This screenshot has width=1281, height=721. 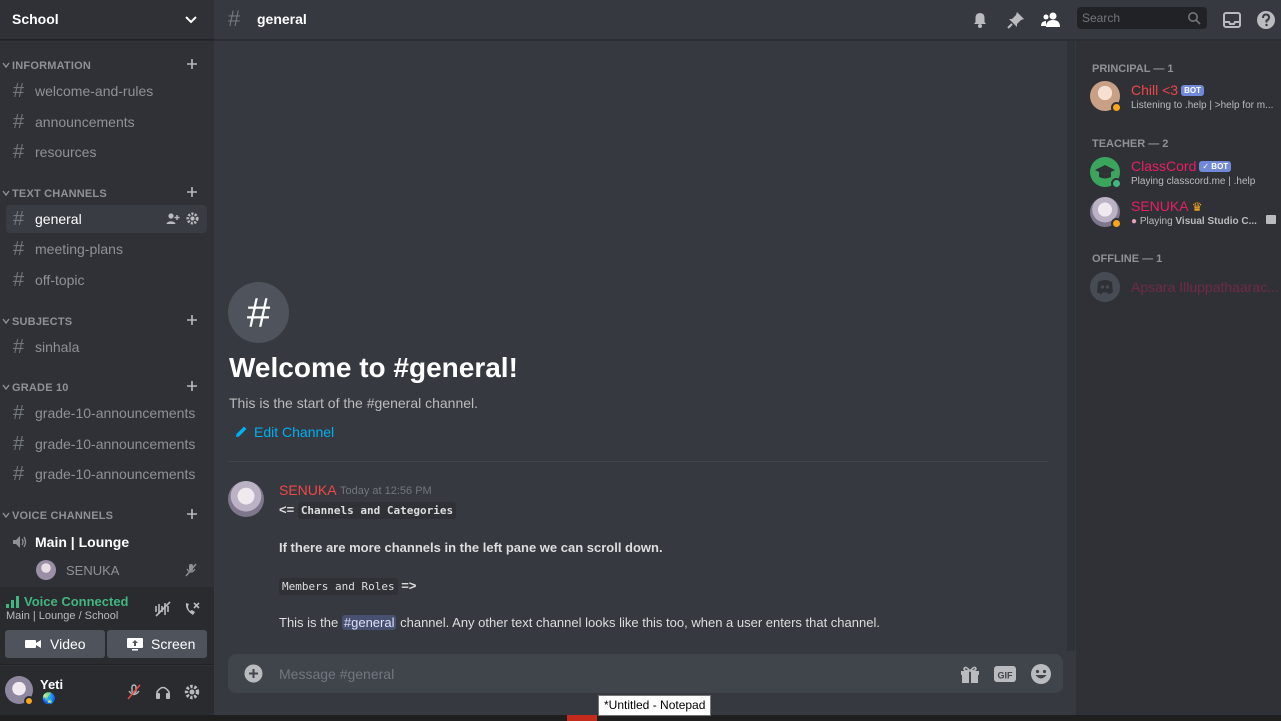 What do you see at coordinates (49, 699) in the screenshot?
I see `earth-icon: 🌏` at bounding box center [49, 699].